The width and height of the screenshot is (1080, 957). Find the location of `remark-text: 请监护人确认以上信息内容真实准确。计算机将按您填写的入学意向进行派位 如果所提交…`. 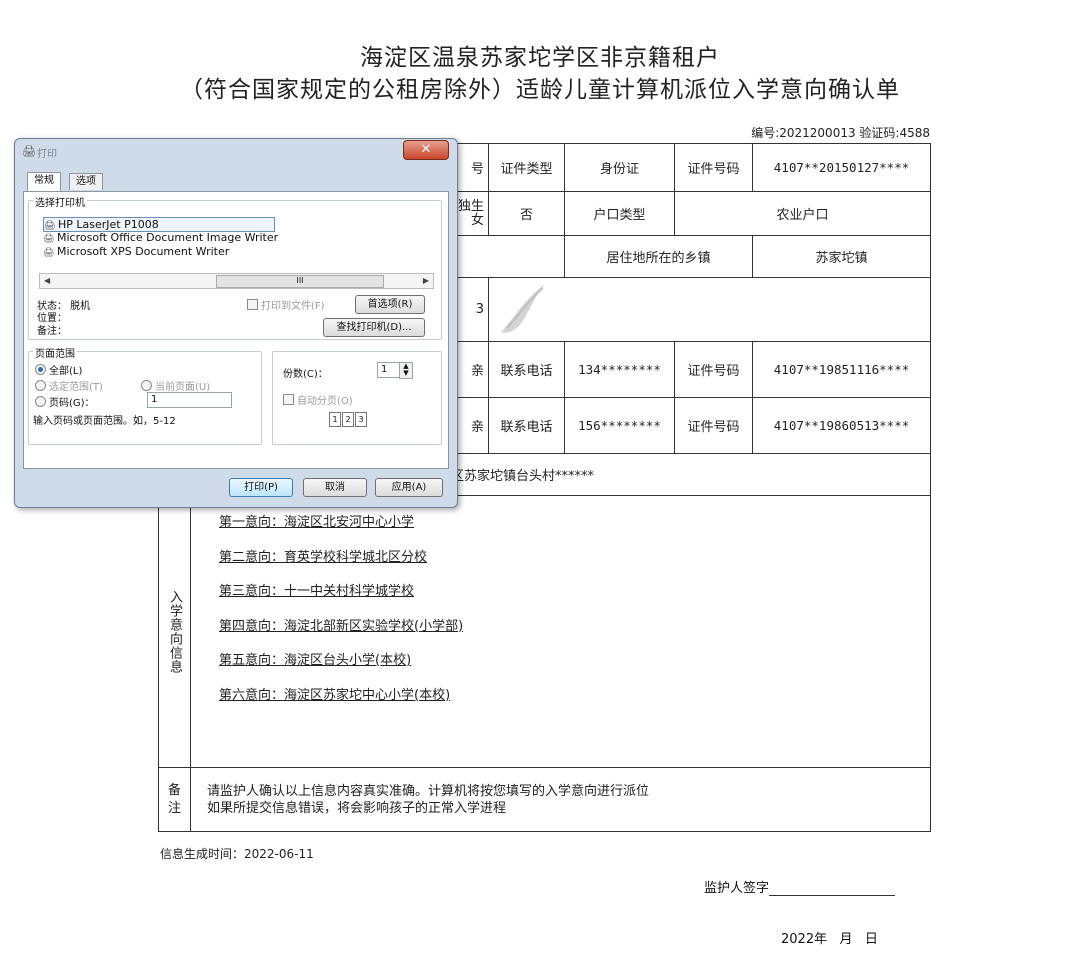

remark-text: 请监护人确认以上信息内容真实准确。计算机将按您填写的入学意向进行派位 如果所提交… is located at coordinates (560, 799).